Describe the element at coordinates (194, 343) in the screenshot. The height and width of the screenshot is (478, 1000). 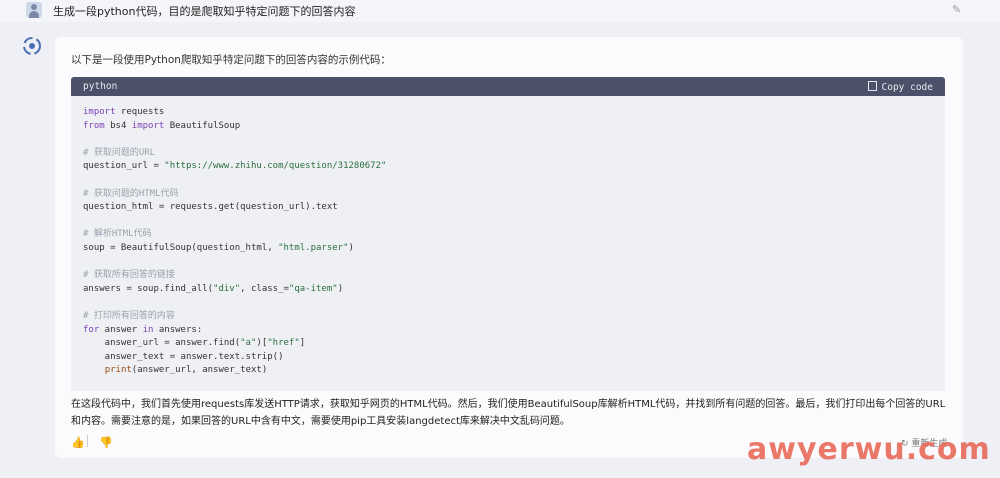
I see `code-line: answer_url = answer.find("a")["href"]` at that location.